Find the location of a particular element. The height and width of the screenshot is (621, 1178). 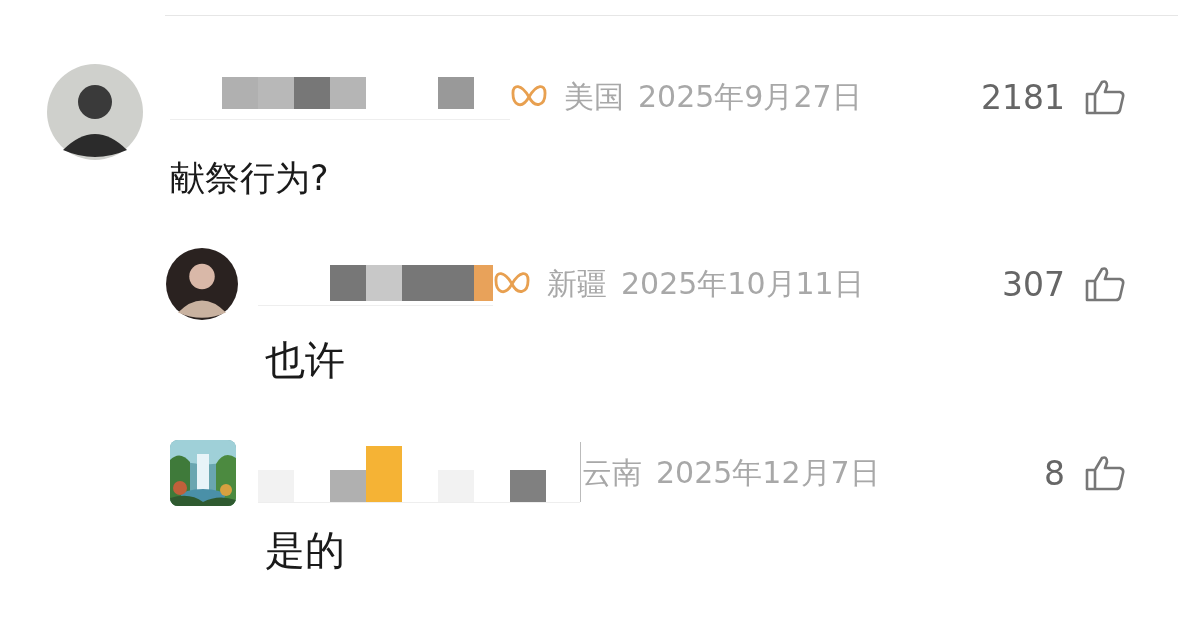

like-count: 2181 is located at coordinates (1023, 97).